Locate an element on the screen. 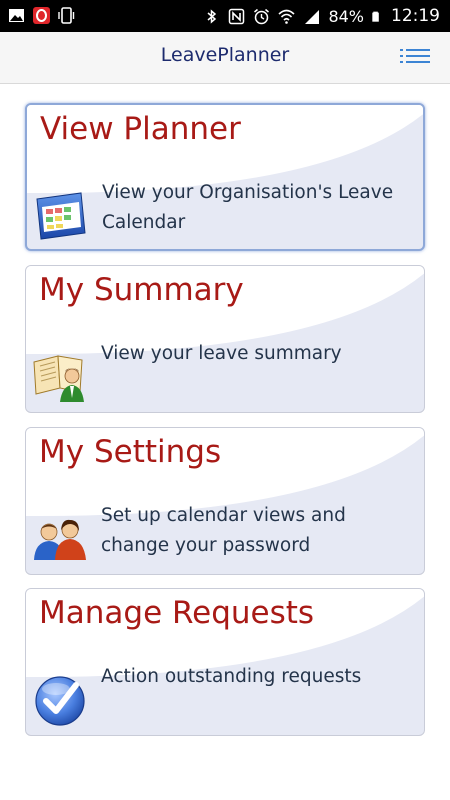 The width and height of the screenshot is (450, 800). signal-icon is located at coordinates (312, 16).